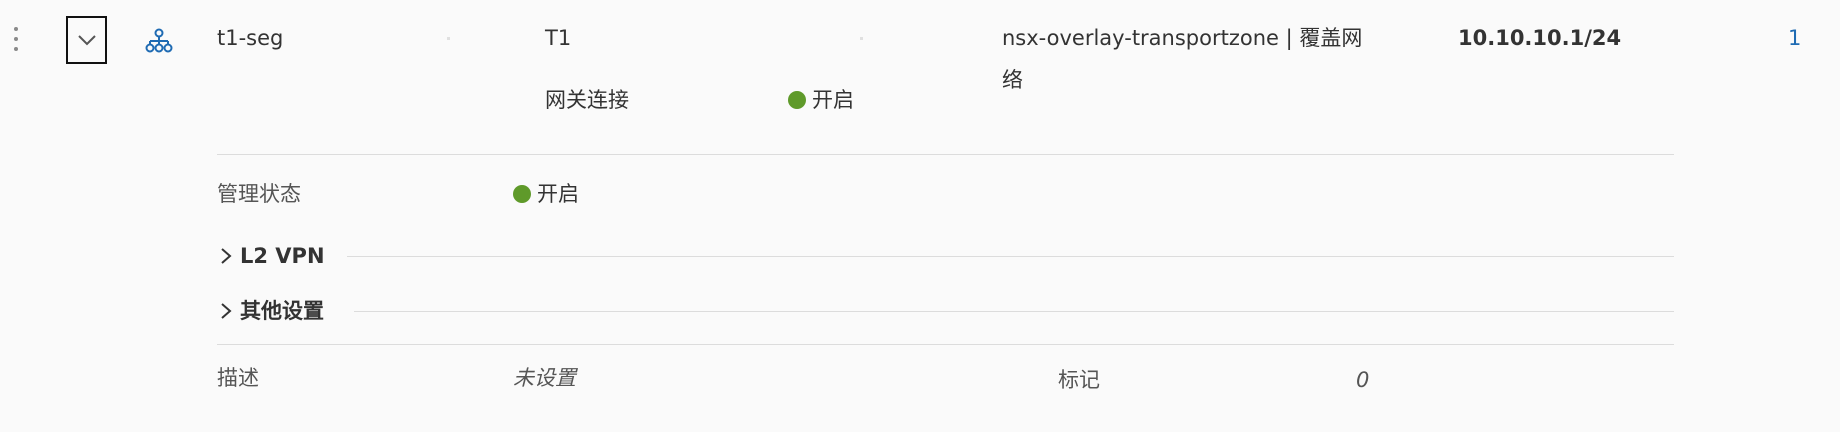 The width and height of the screenshot is (1840, 432). What do you see at coordinates (1794, 38) in the screenshot?
I see `ports-count-link: 1` at bounding box center [1794, 38].